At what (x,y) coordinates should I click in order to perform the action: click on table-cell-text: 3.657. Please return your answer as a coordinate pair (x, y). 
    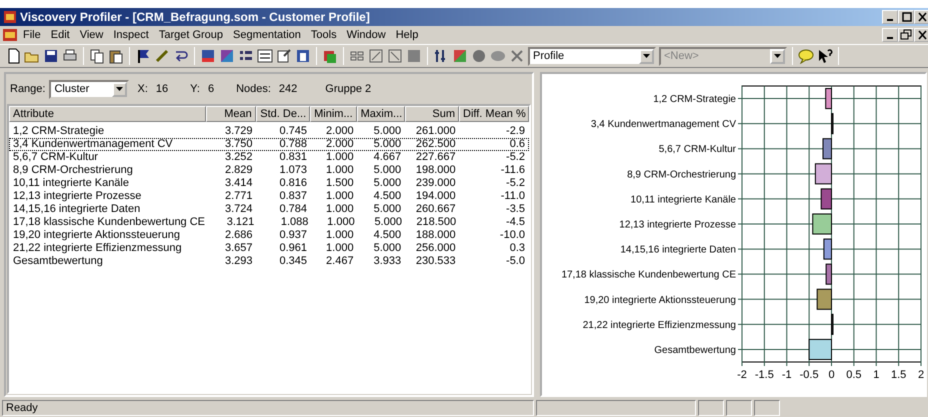
    Looking at the image, I should click on (239, 248).